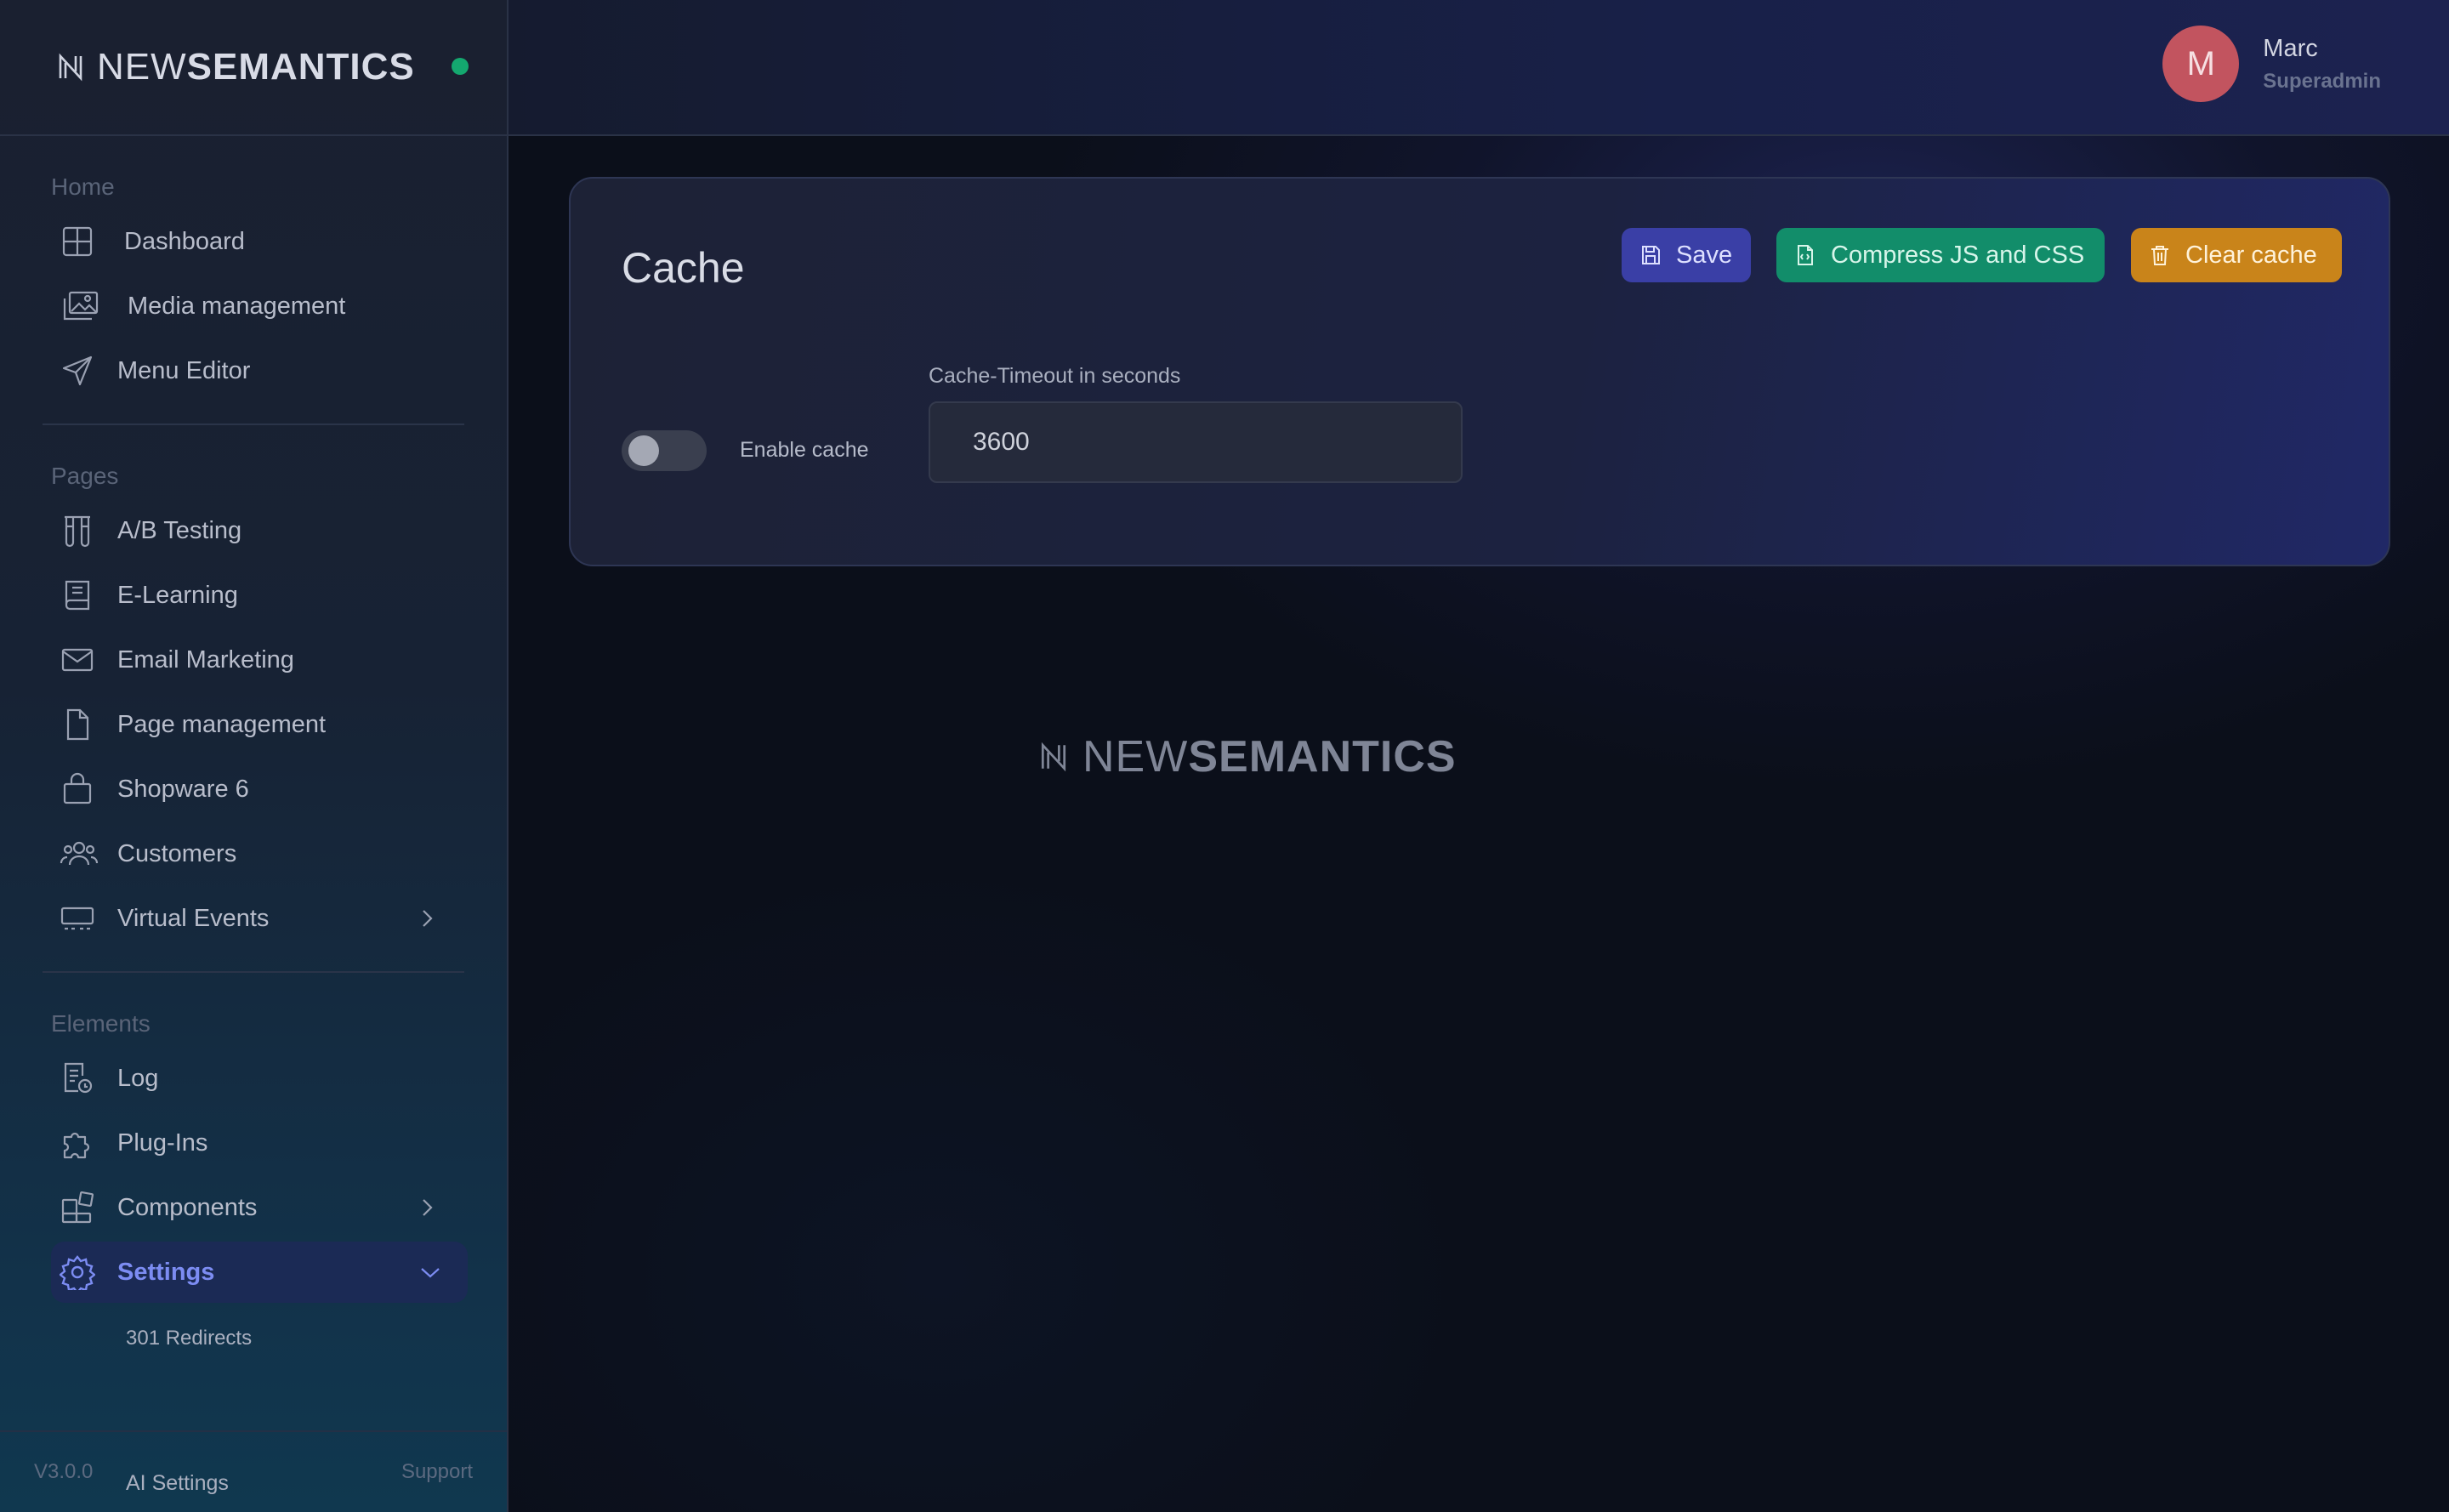  I want to click on sidebar-item-virtual-events: Virtual Events, so click(253, 918).